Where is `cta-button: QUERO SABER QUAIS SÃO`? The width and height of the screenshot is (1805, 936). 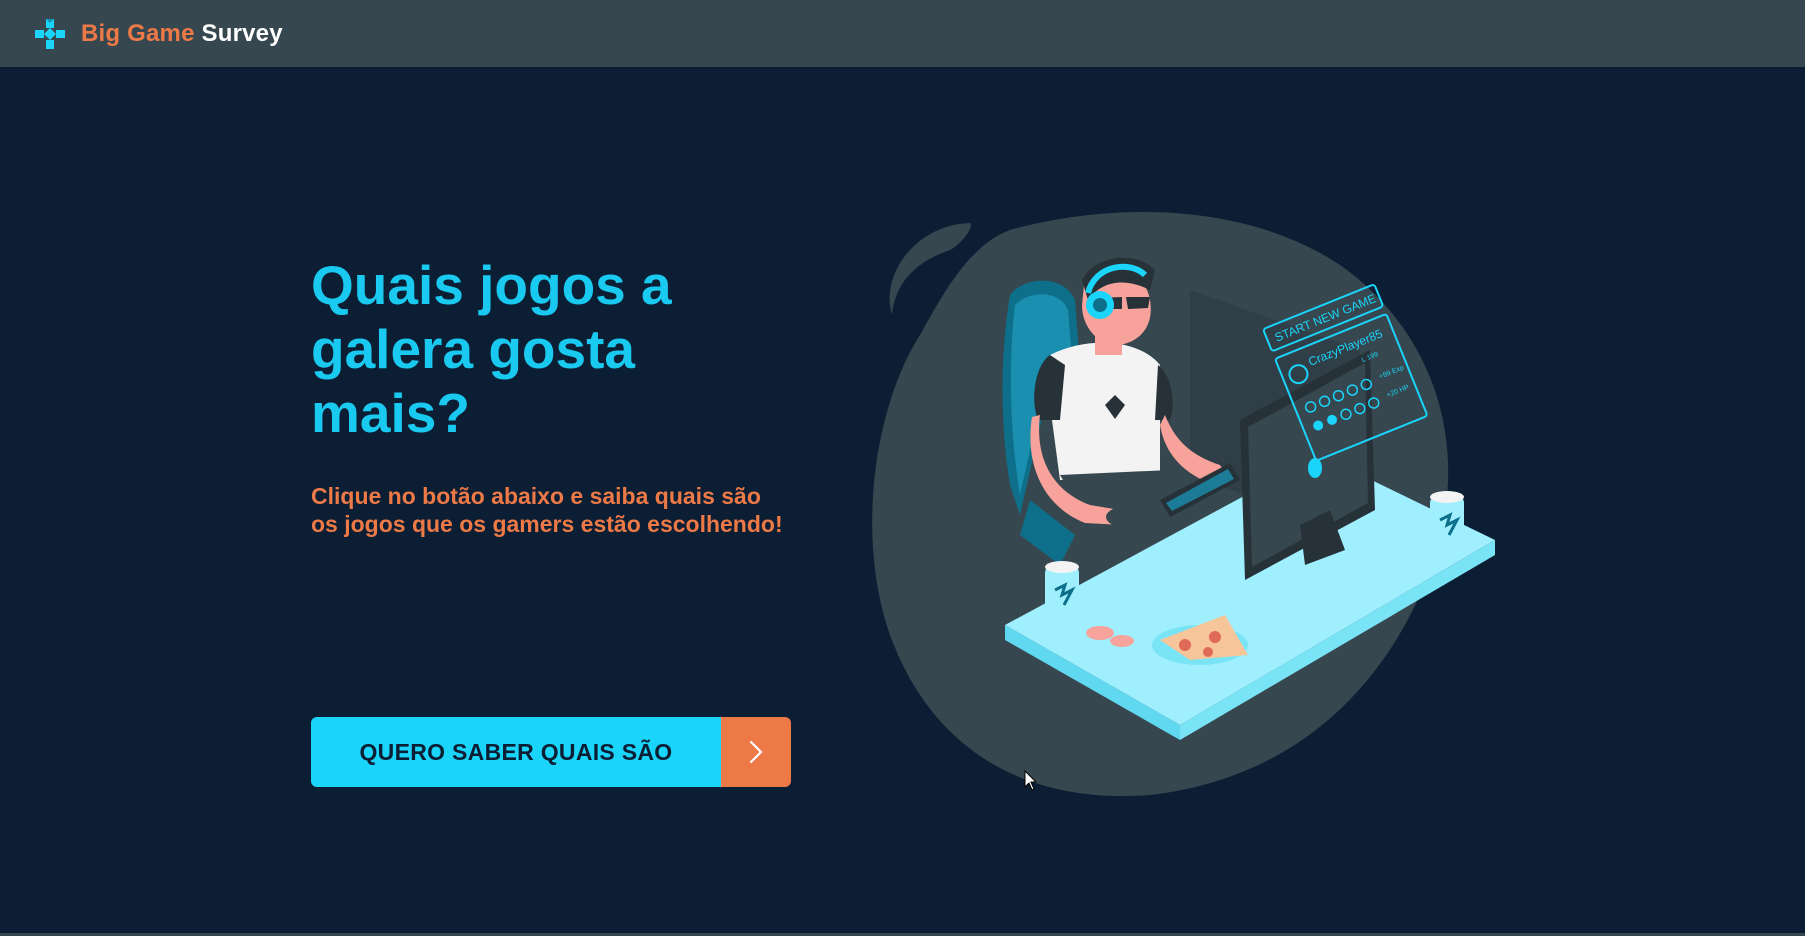 cta-button: QUERO SABER QUAIS SÃO is located at coordinates (551, 752).